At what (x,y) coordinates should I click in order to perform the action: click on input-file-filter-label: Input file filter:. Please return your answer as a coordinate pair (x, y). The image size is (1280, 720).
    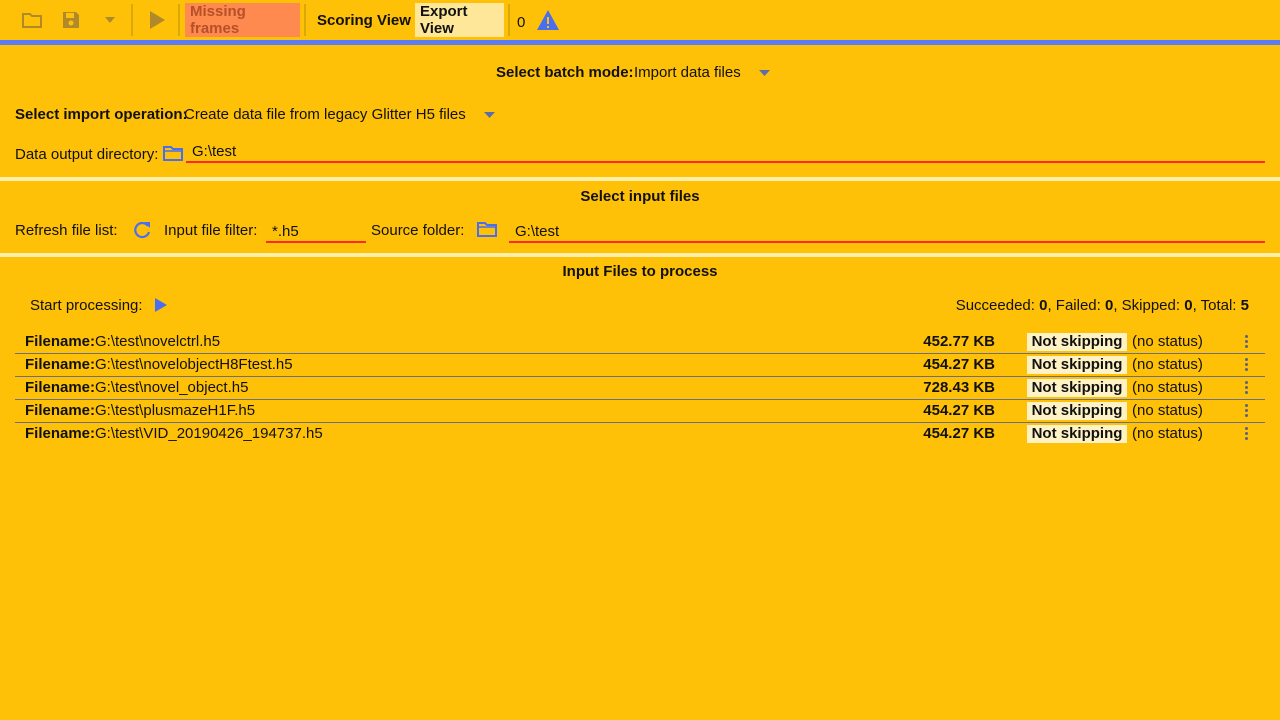
    Looking at the image, I should click on (211, 230).